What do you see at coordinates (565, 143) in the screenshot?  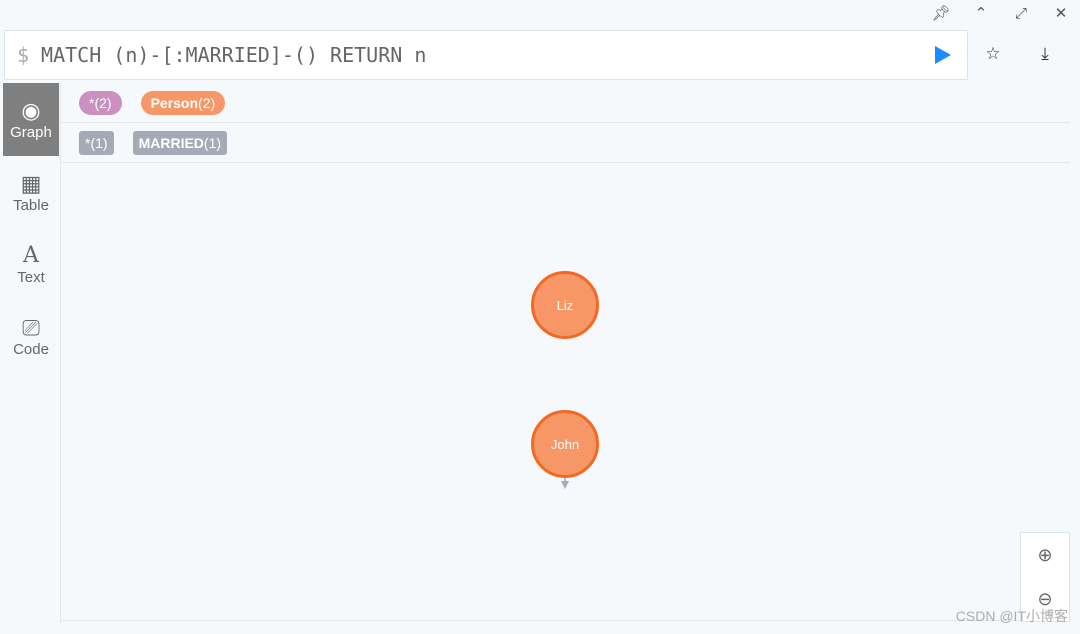 I see `rel-types-row: * (1) MARRIED (1)` at bounding box center [565, 143].